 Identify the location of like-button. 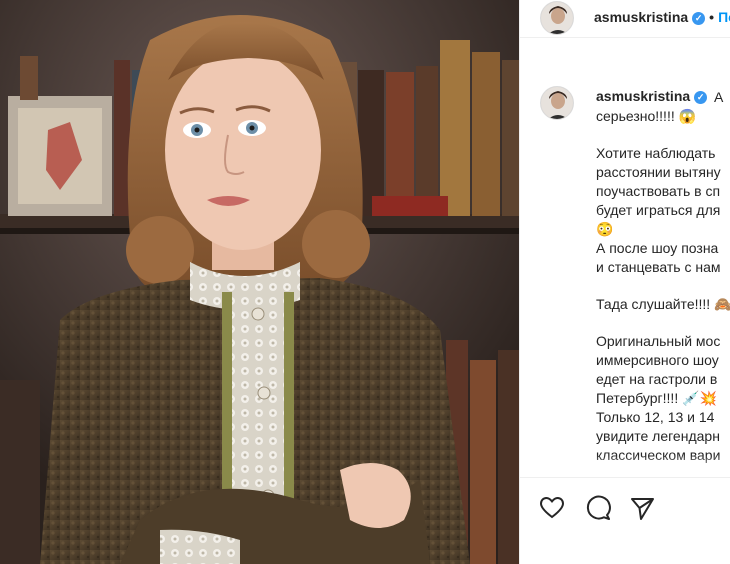
(552, 508).